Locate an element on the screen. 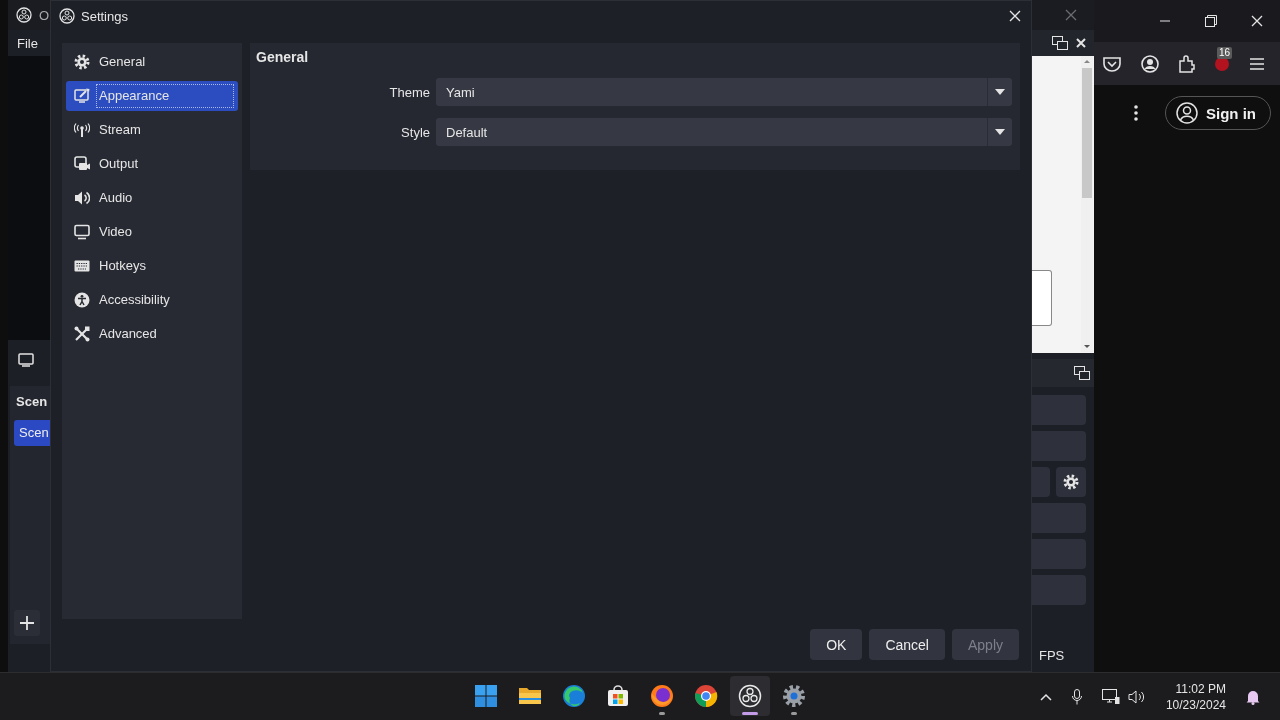 This screenshot has width=1280, height=720. network-icon is located at coordinates (1110, 696).